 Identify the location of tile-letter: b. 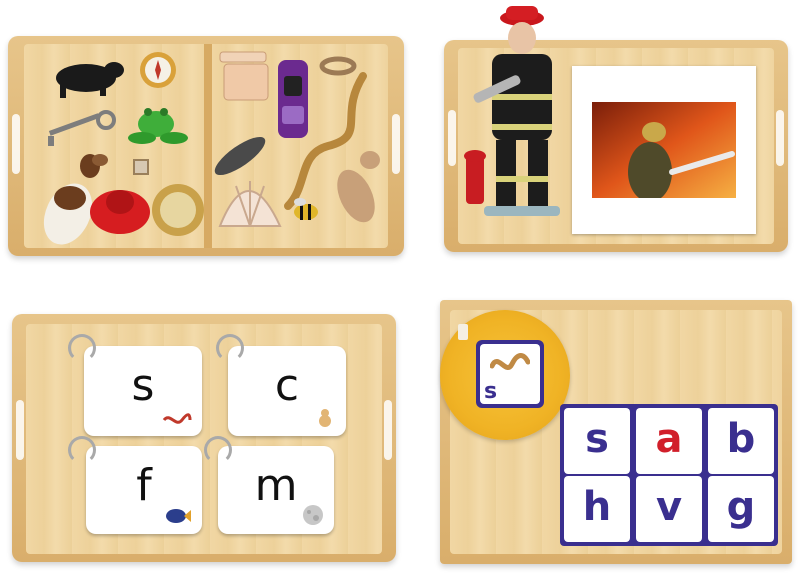
(741, 439).